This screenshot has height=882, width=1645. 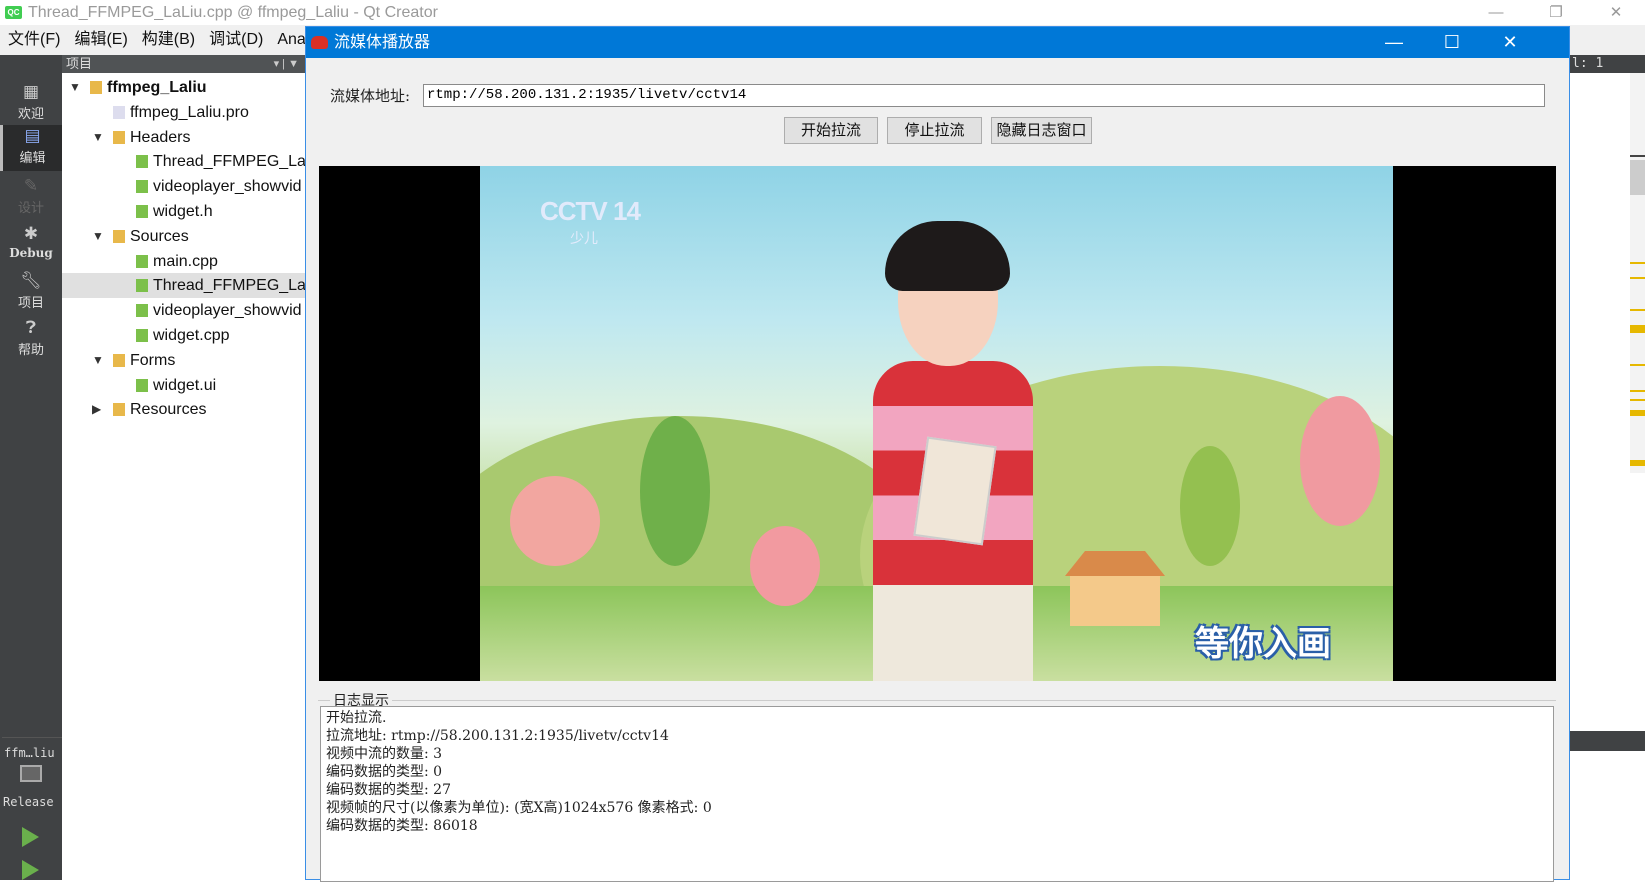 I want to click on mode-design: ✎ 设计, so click(x=31, y=198).